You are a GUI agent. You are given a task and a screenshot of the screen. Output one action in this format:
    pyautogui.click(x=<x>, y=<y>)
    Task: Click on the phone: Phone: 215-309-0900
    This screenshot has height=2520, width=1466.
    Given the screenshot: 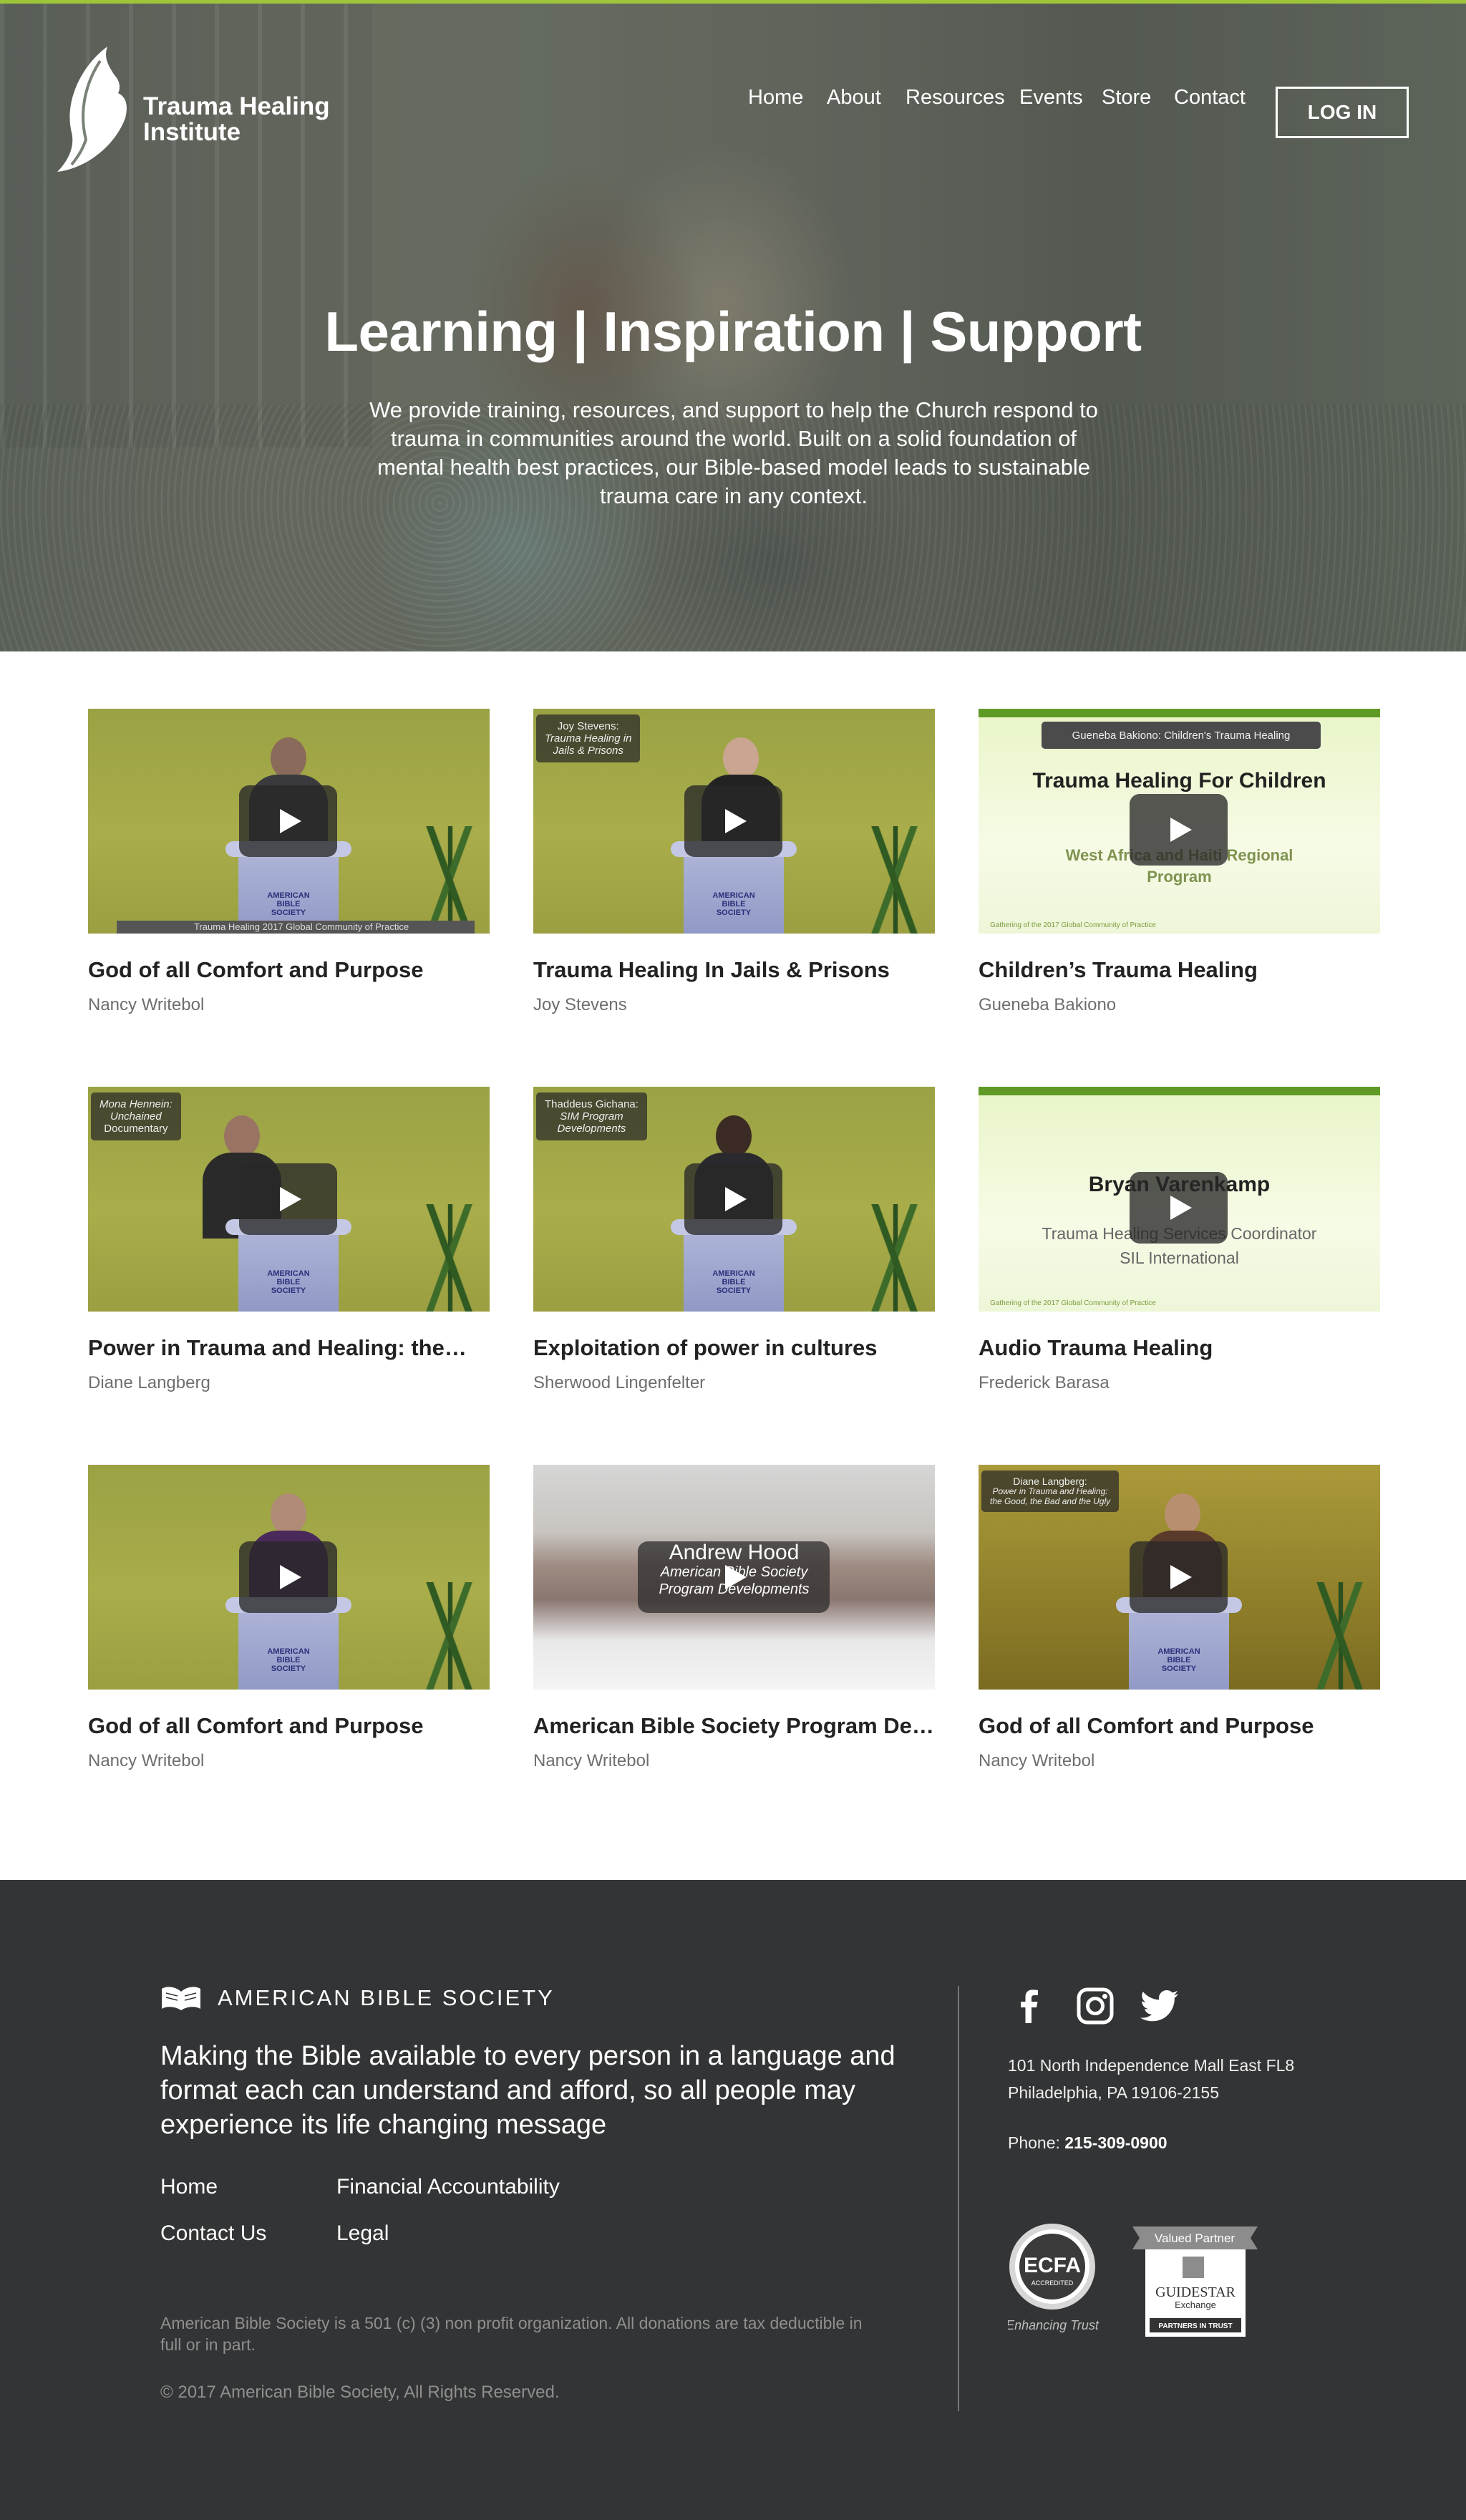 What is the action you would take?
    pyautogui.click(x=1088, y=2143)
    